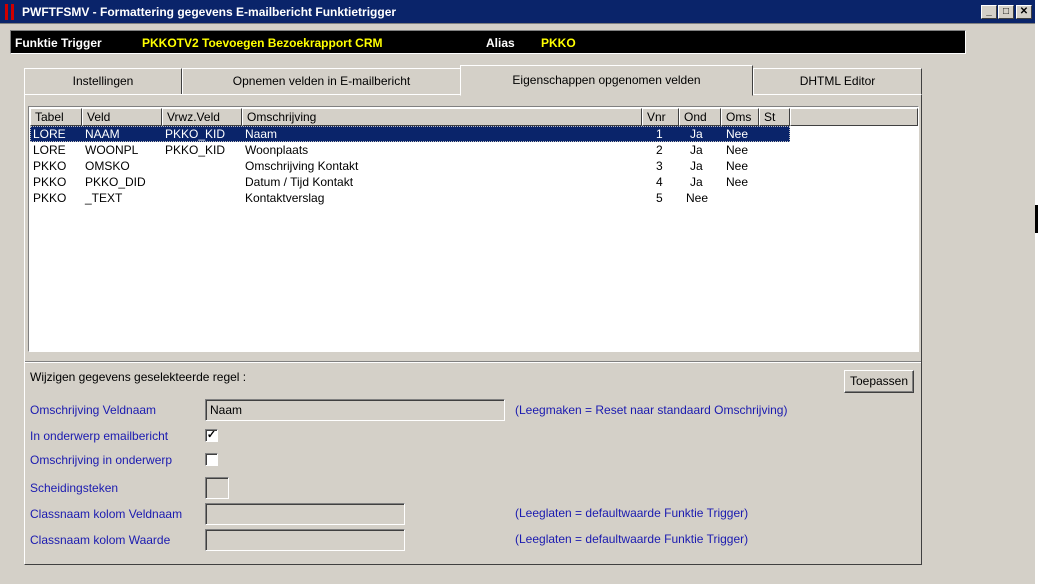 Image resolution: width=1039 pixels, height=584 pixels. What do you see at coordinates (305, 514) in the screenshot?
I see `class-veldnaam-field` at bounding box center [305, 514].